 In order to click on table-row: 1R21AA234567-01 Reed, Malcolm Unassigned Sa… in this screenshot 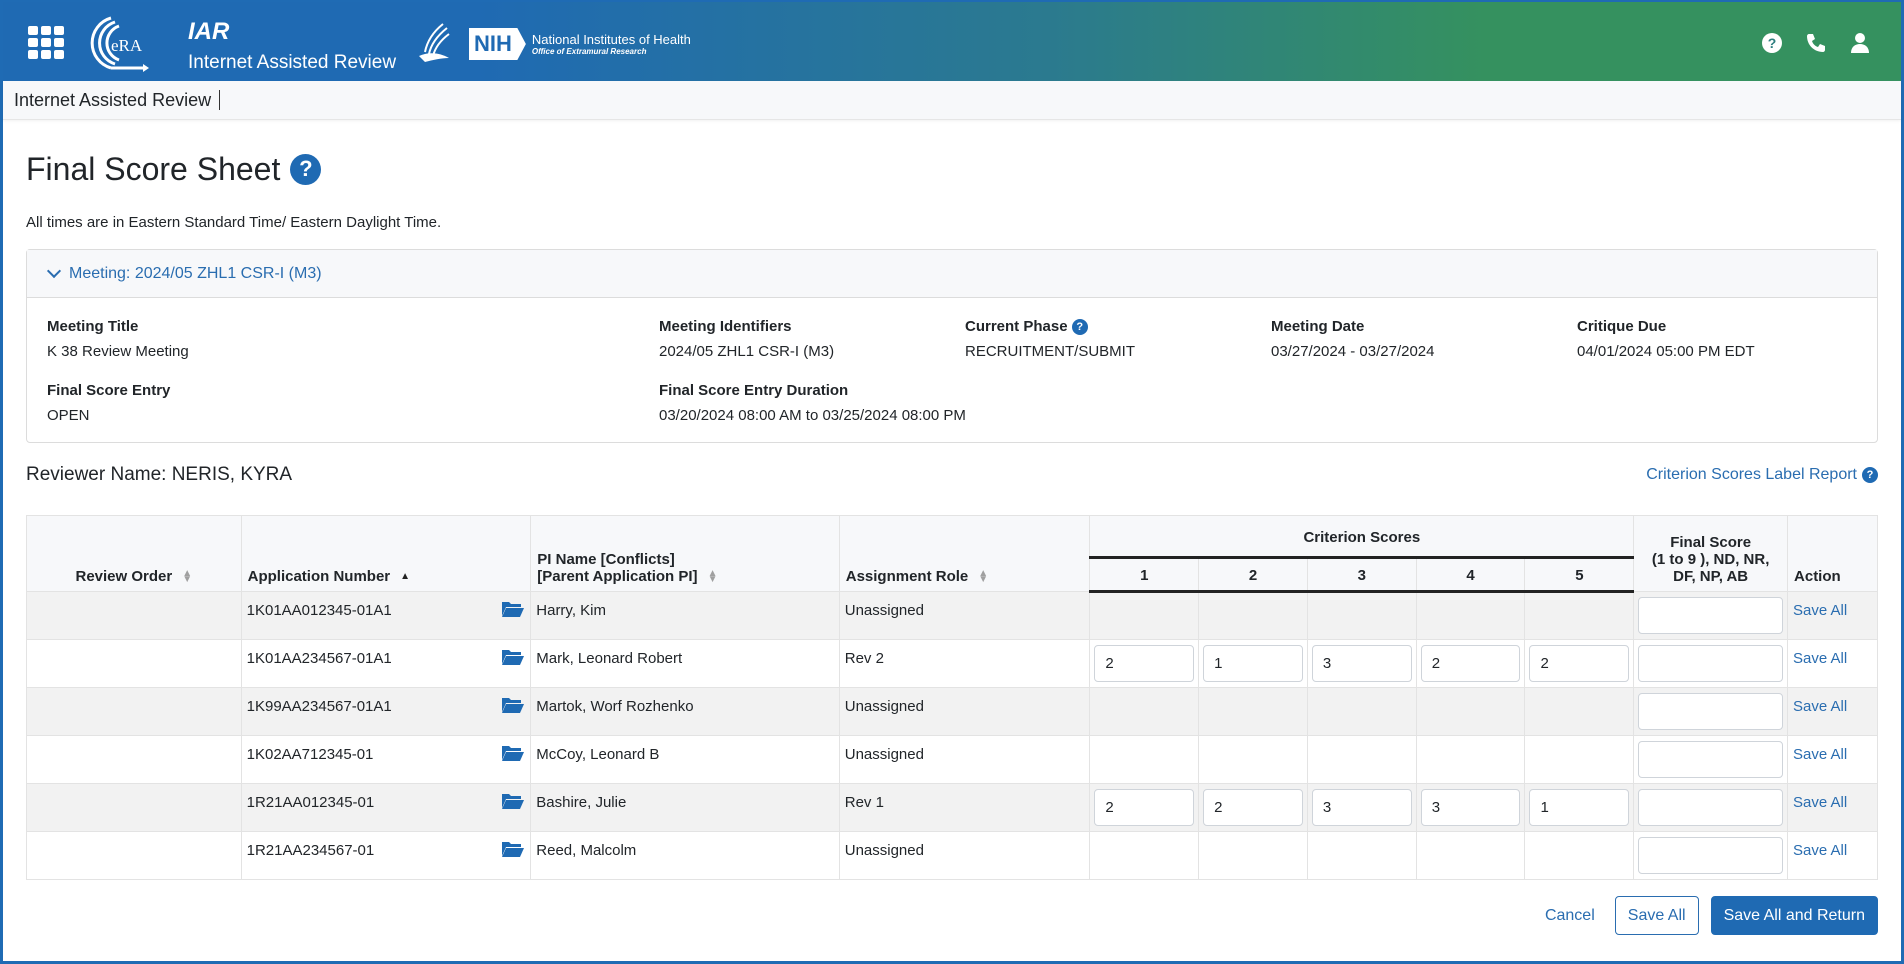, I will do `click(952, 855)`.